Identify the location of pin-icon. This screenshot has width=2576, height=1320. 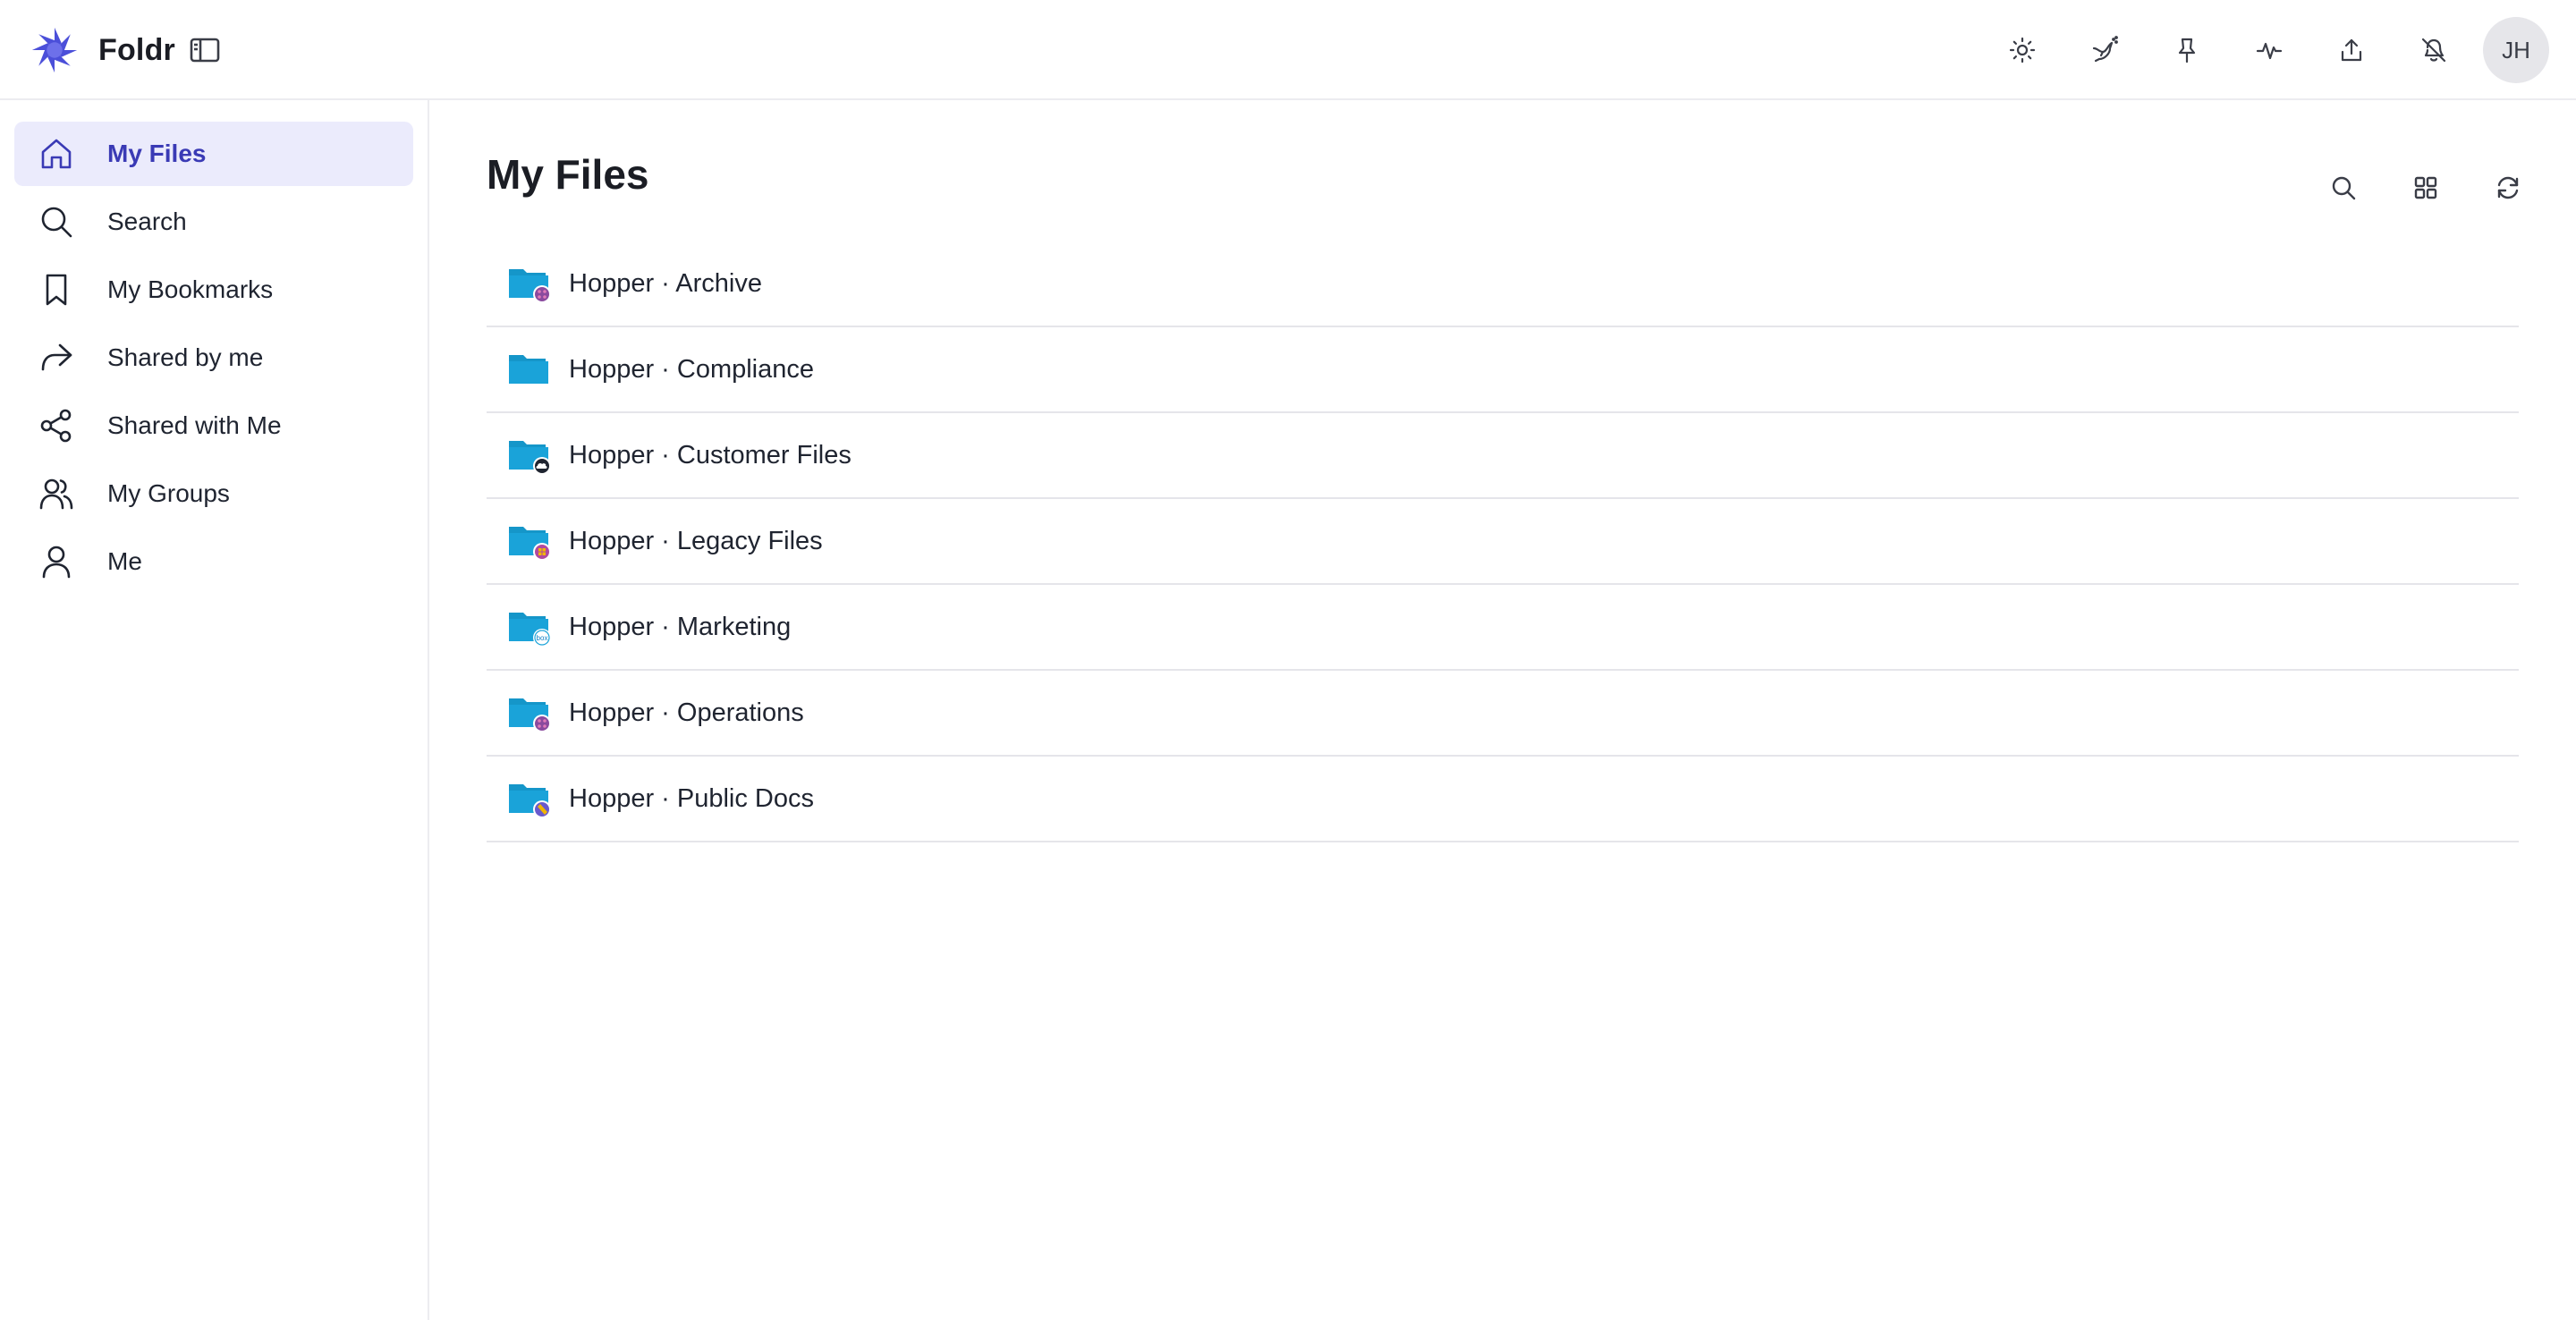
(2187, 50).